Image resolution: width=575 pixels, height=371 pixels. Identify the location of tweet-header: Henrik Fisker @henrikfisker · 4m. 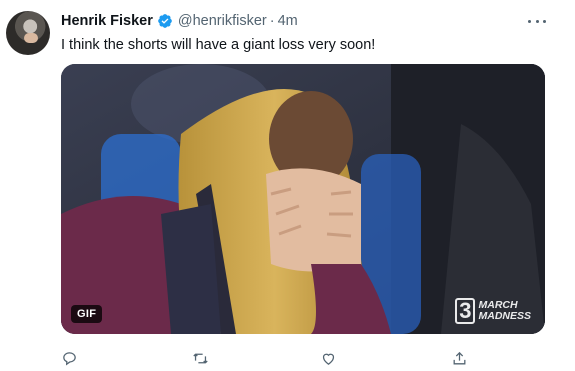
(298, 21).